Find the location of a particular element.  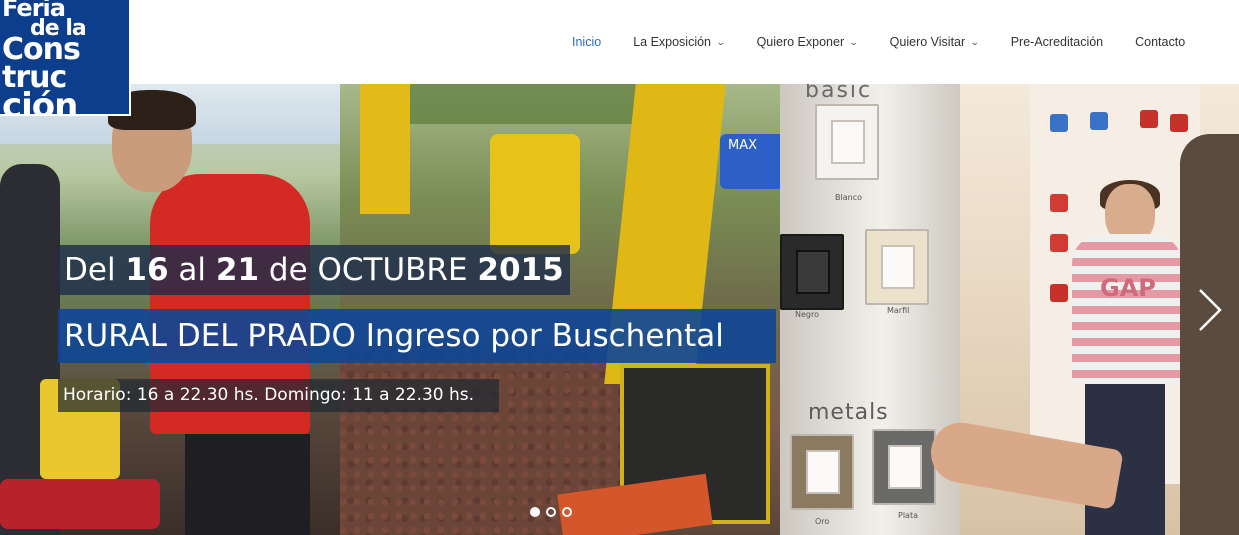

metals-label: metals is located at coordinates (848, 412).